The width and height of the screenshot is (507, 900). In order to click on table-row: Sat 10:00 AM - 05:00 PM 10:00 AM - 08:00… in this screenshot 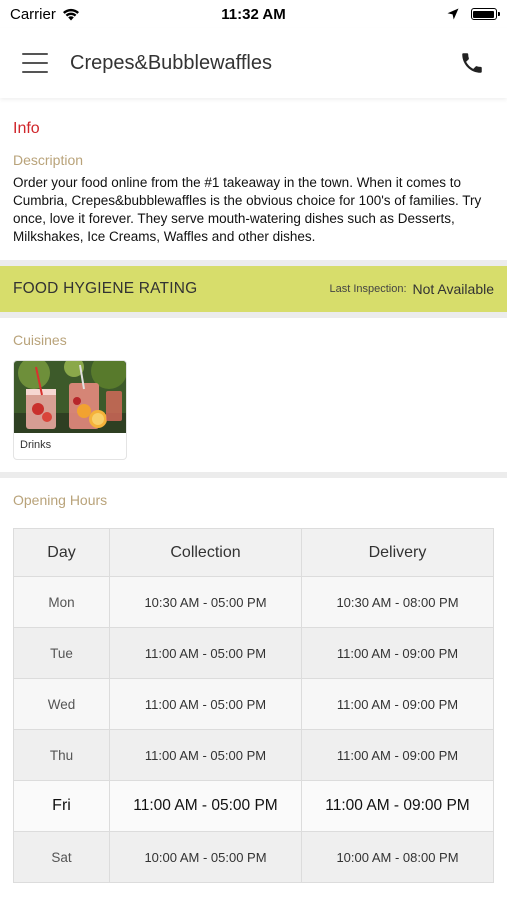, I will do `click(253, 857)`.